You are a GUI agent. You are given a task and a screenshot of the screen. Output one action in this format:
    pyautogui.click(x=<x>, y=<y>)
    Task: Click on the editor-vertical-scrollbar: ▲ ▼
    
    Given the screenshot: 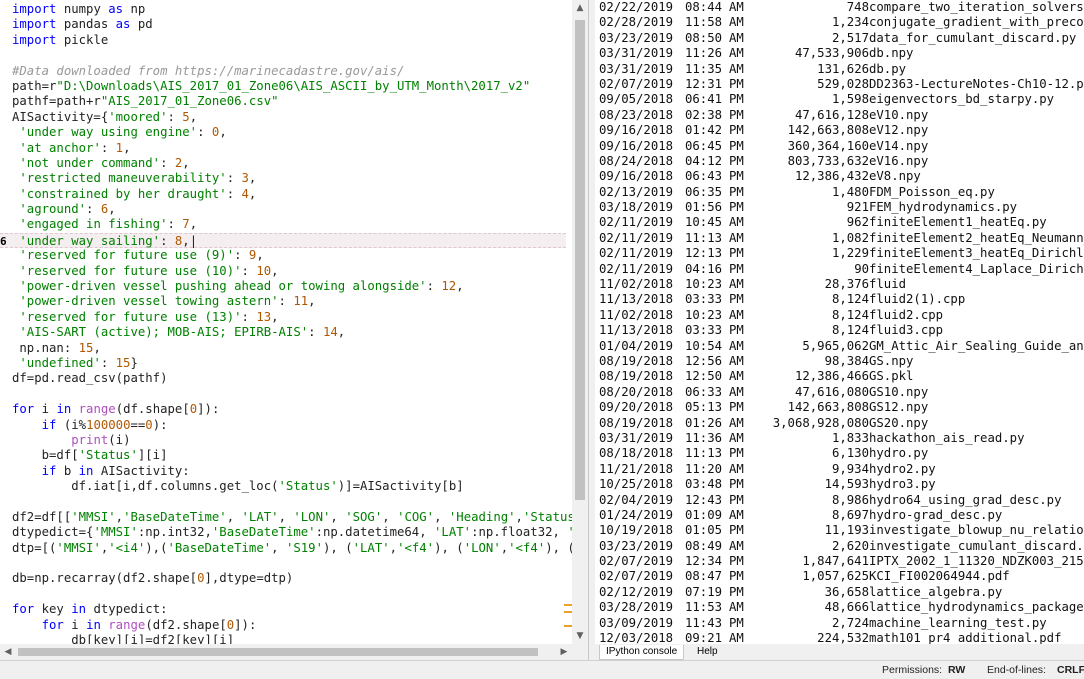 What is the action you would take?
    pyautogui.click(x=580, y=330)
    